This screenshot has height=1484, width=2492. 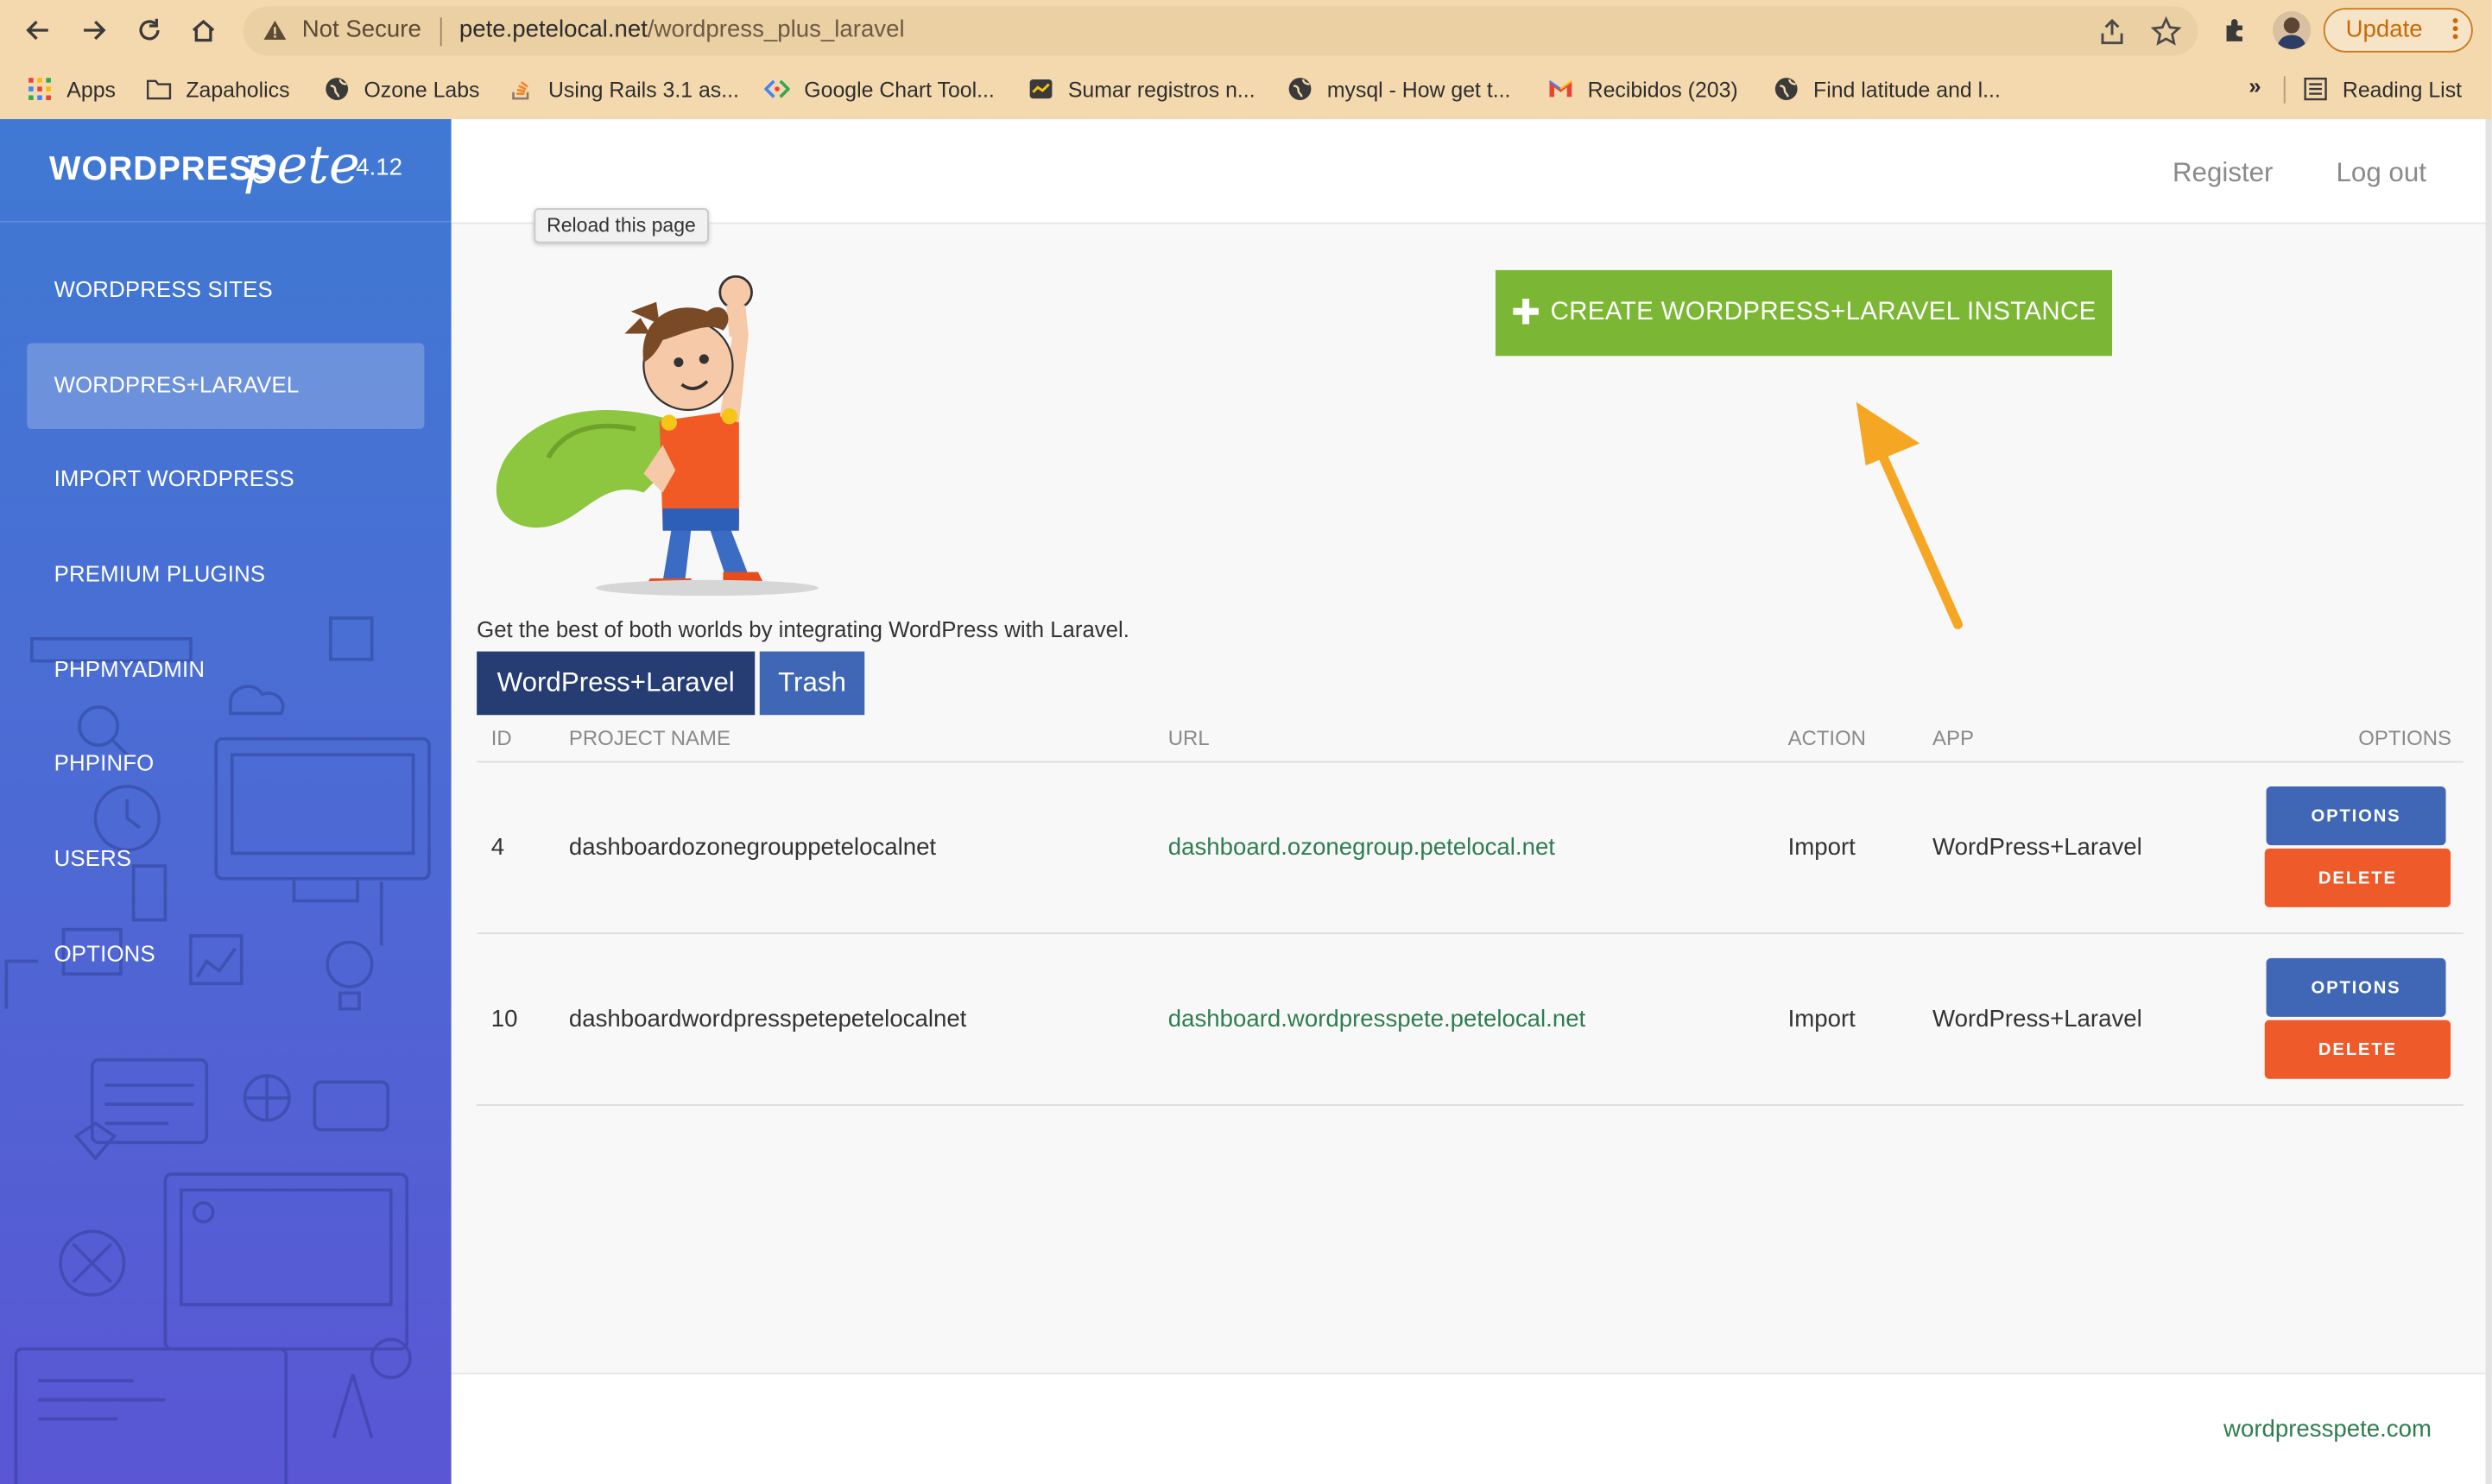 I want to click on column-header-action: ACTION, so click(x=1826, y=738).